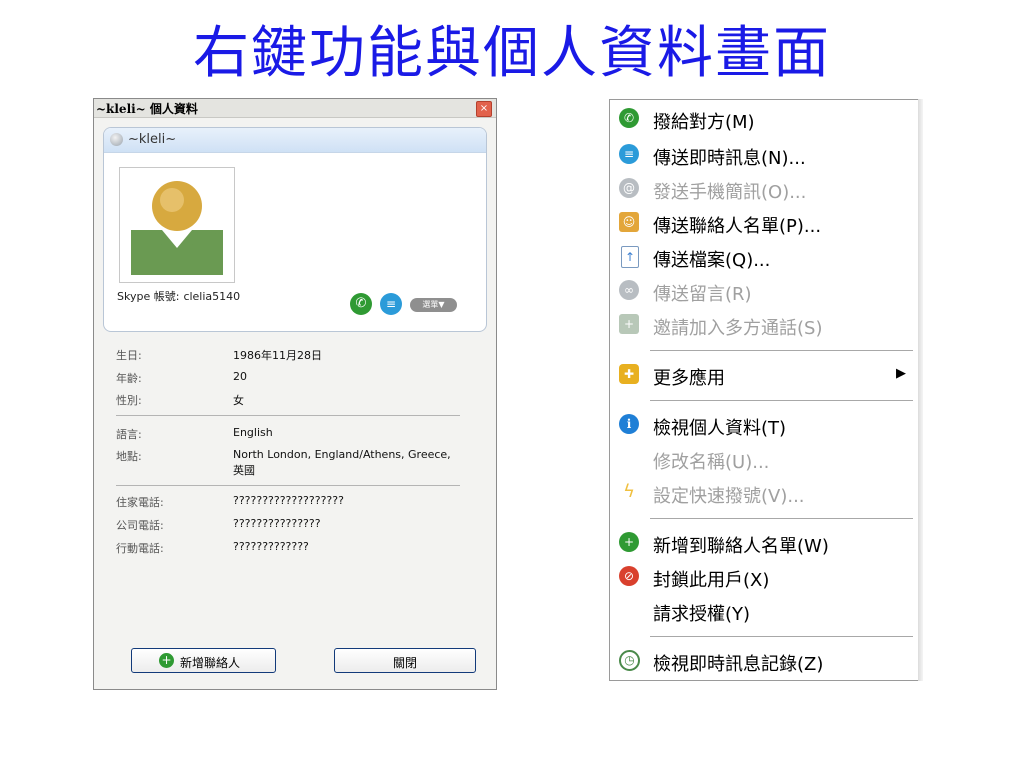 This screenshot has height=768, width=1024. What do you see at coordinates (920, 390) in the screenshot?
I see `menu-shadow` at bounding box center [920, 390].